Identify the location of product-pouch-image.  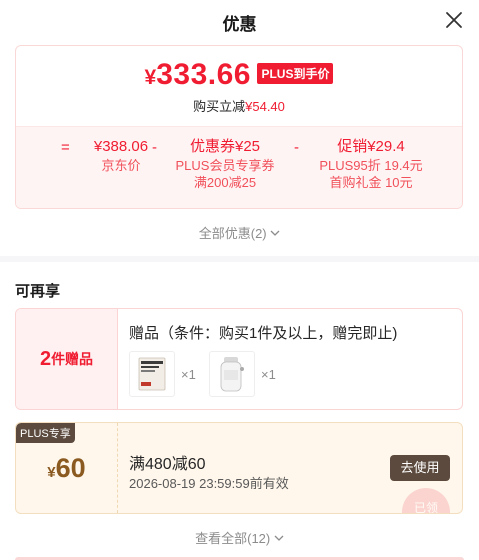
(152, 374).